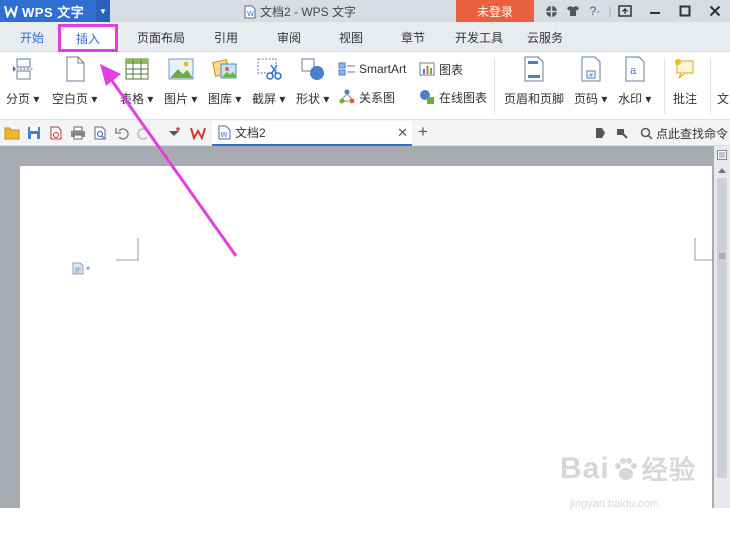 The height and width of the screenshot is (533, 730). I want to click on comment-label: 批注, so click(684, 99).